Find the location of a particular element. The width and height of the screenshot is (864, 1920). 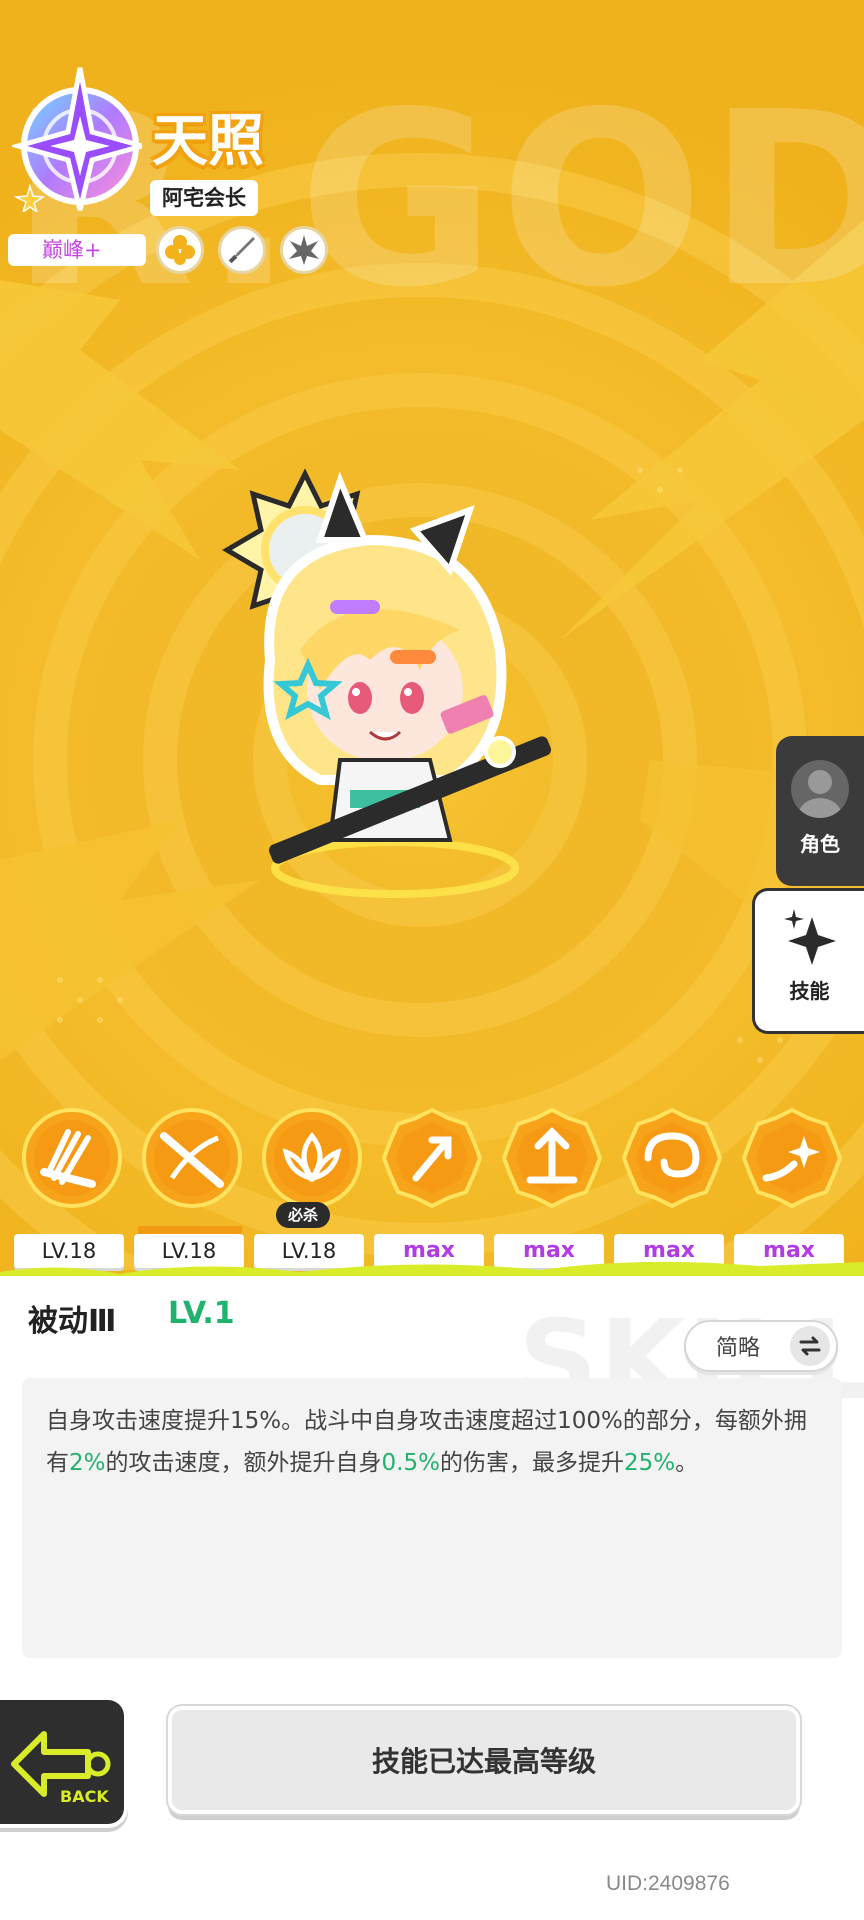

skill-current-level: LV.1 is located at coordinates (201, 1313).